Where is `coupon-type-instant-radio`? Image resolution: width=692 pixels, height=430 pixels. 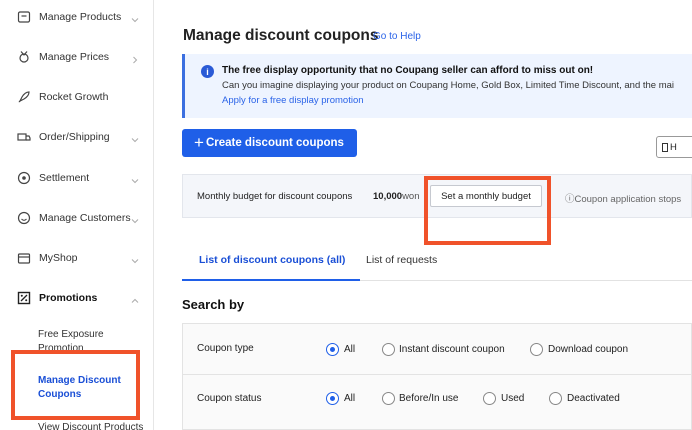 coupon-type-instant-radio is located at coordinates (388, 349).